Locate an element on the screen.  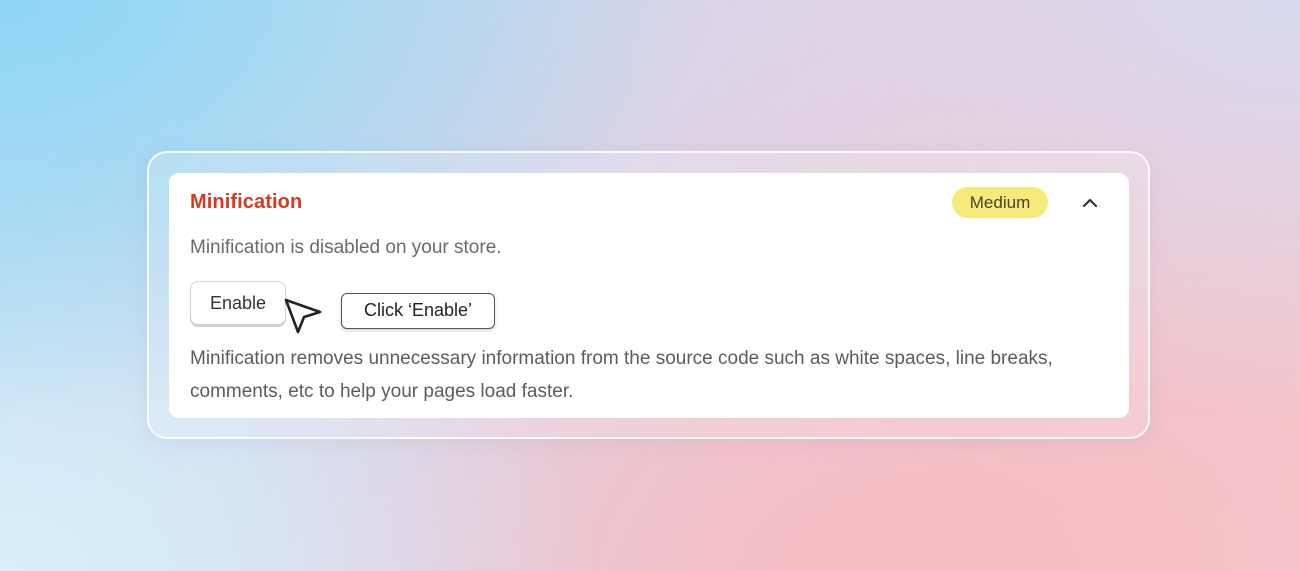
collapse-button is located at coordinates (1090, 203).